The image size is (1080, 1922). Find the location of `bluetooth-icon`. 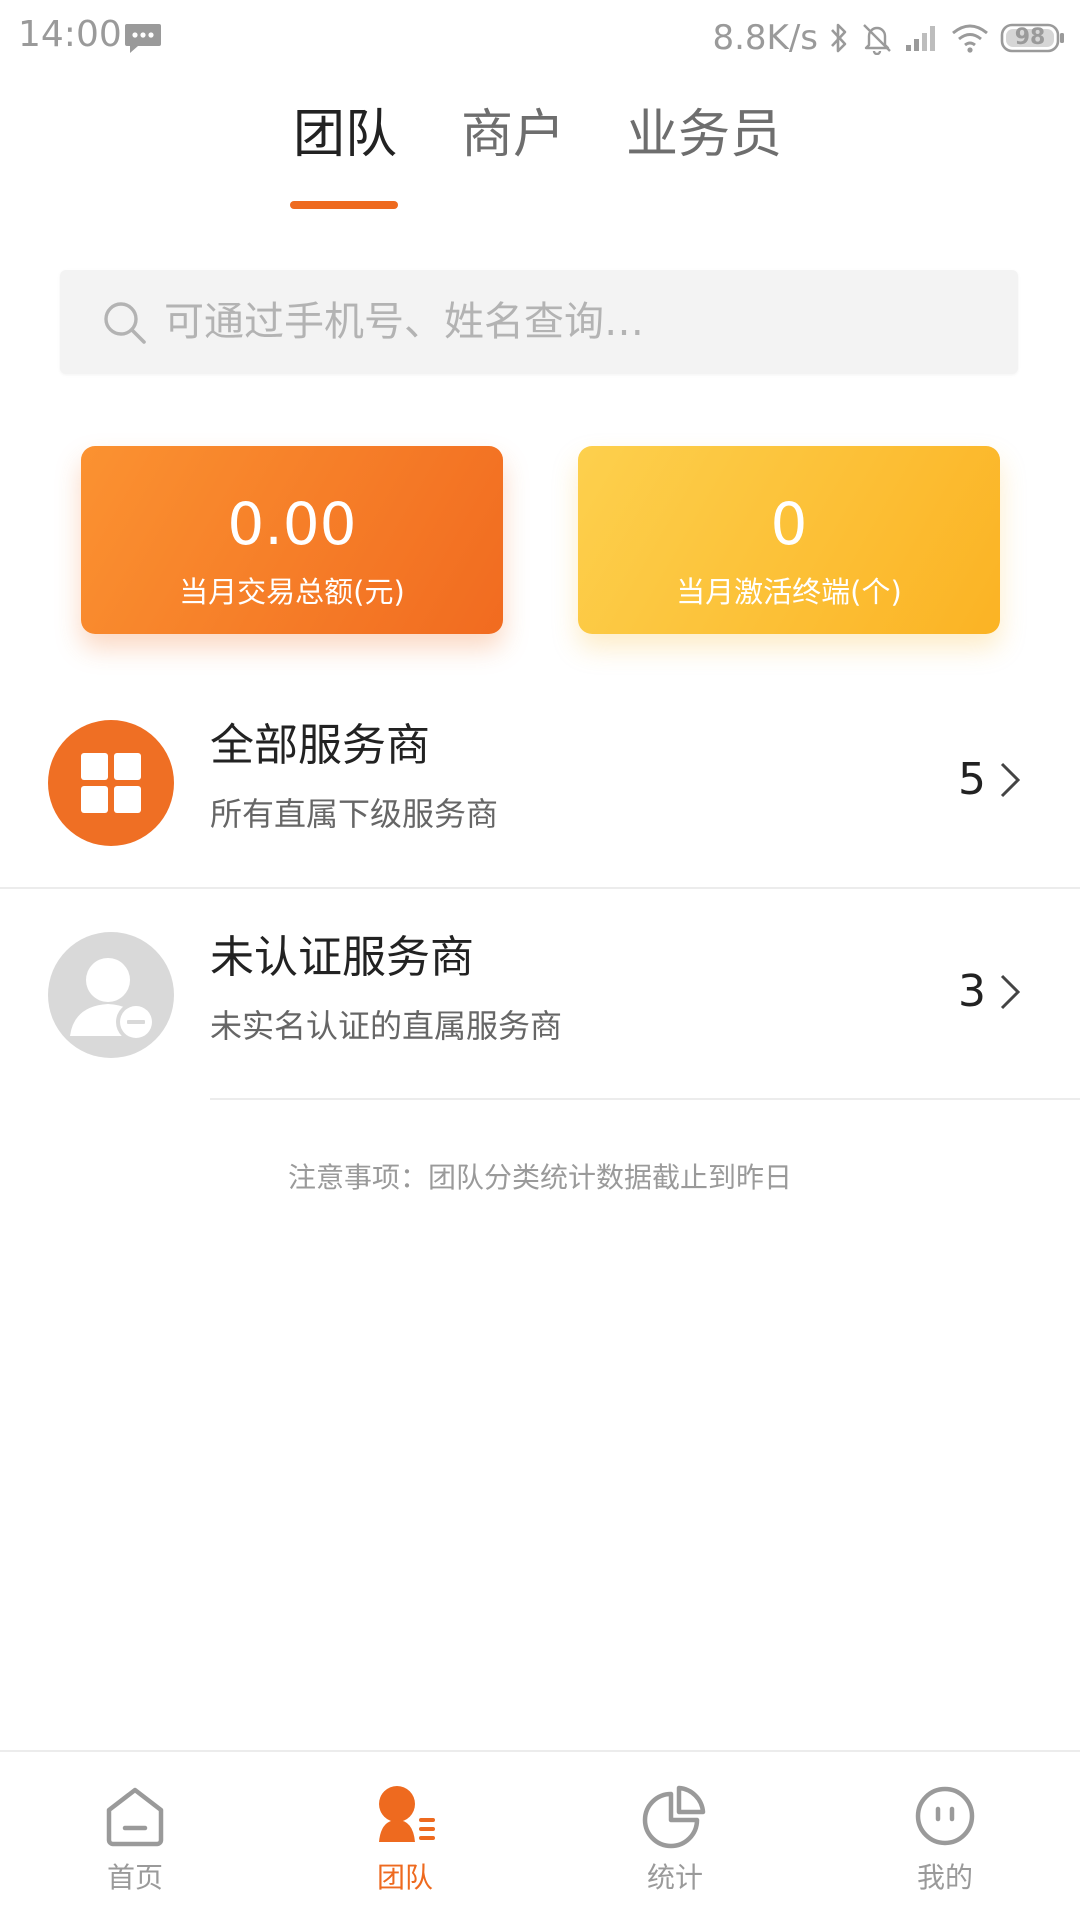

bluetooth-icon is located at coordinates (839, 38).